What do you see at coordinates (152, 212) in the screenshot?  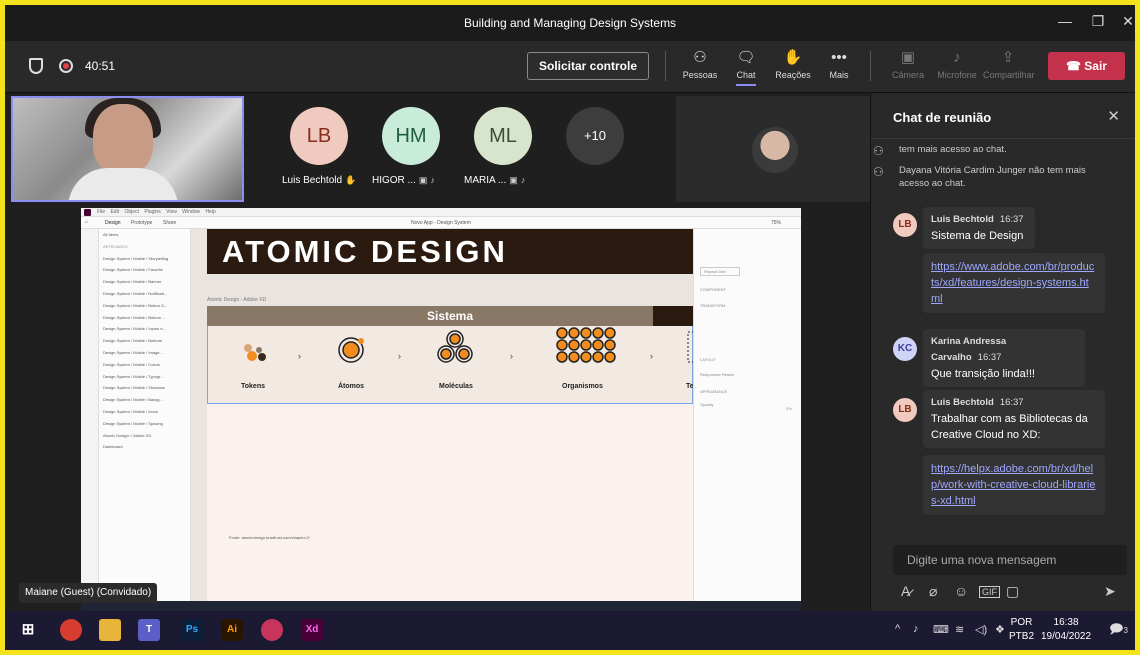 I see `menu-plugins: Plugins` at bounding box center [152, 212].